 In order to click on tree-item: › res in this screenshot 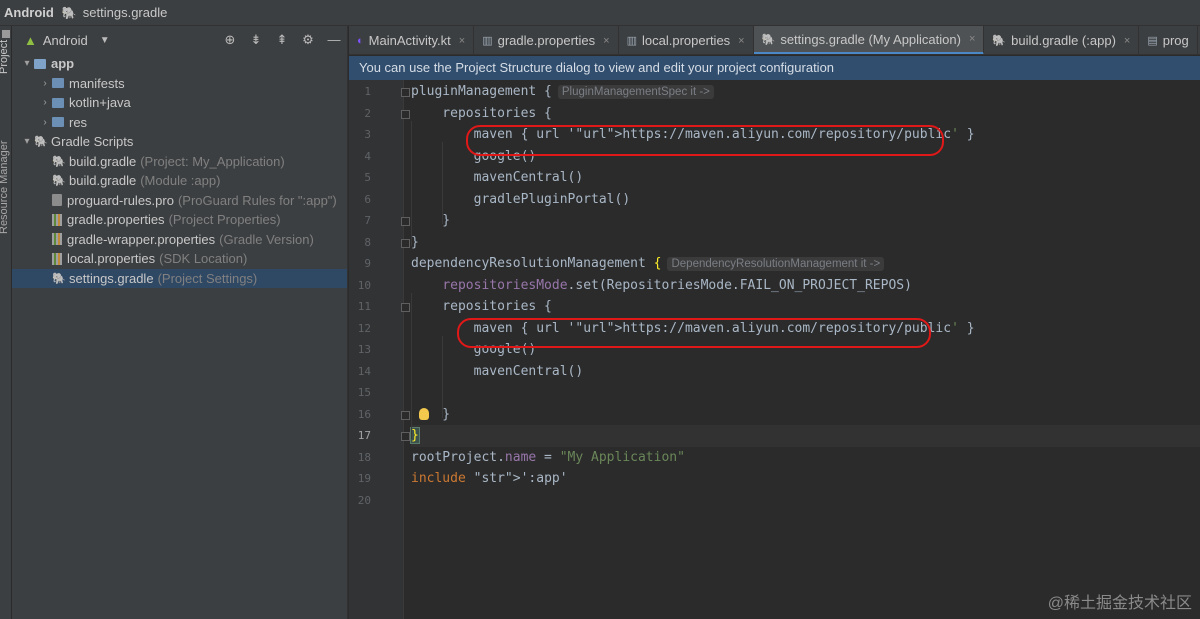, I will do `click(179, 123)`.